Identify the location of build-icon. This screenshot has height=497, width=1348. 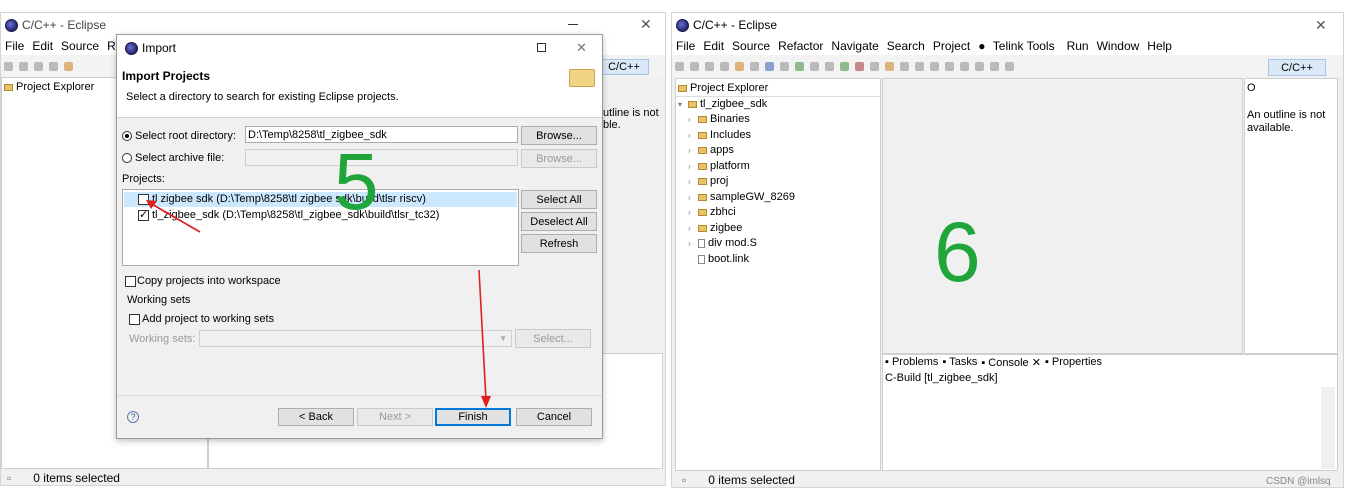
(739, 66).